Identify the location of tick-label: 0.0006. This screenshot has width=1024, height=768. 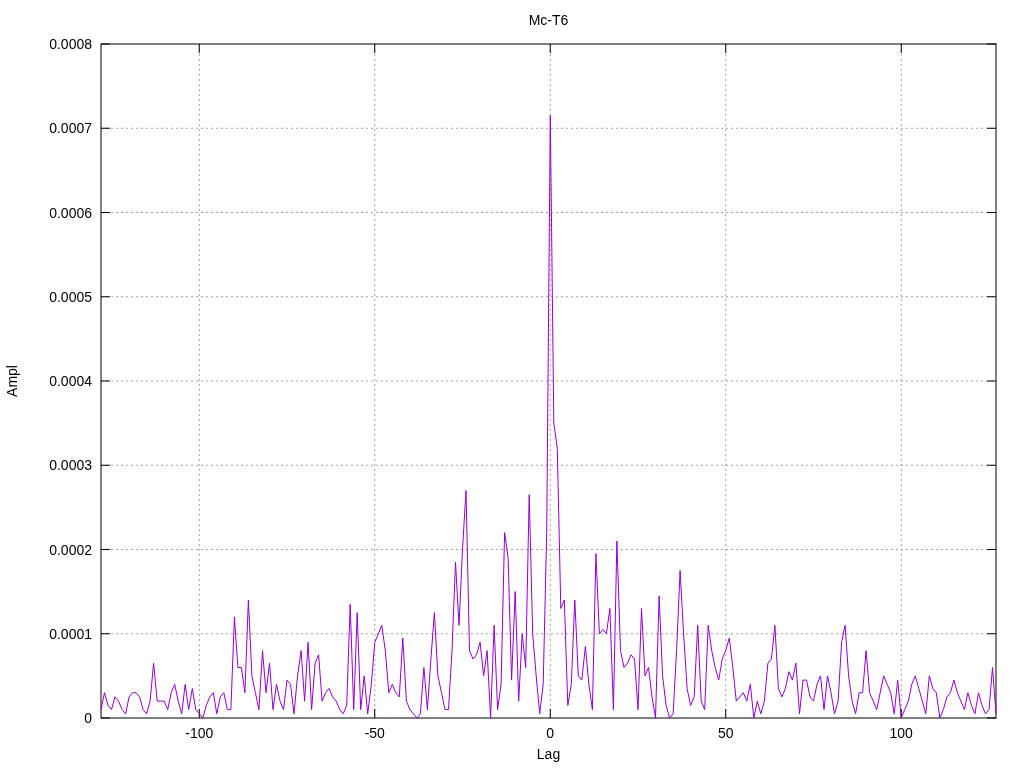
(70, 212).